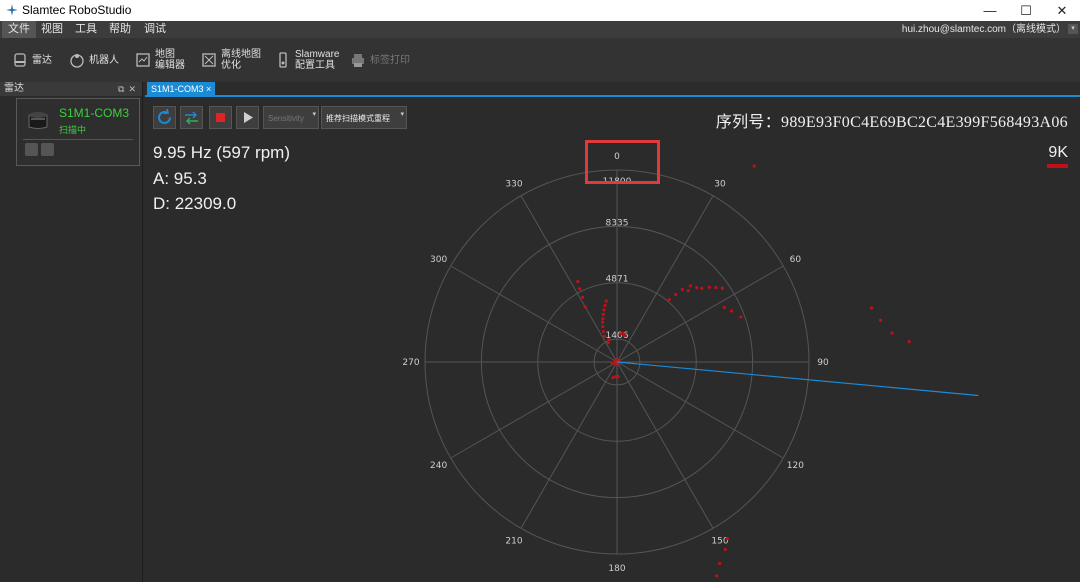  I want to click on tab-s1m1-com3: S1M1-COM3 ×, so click(181, 89).